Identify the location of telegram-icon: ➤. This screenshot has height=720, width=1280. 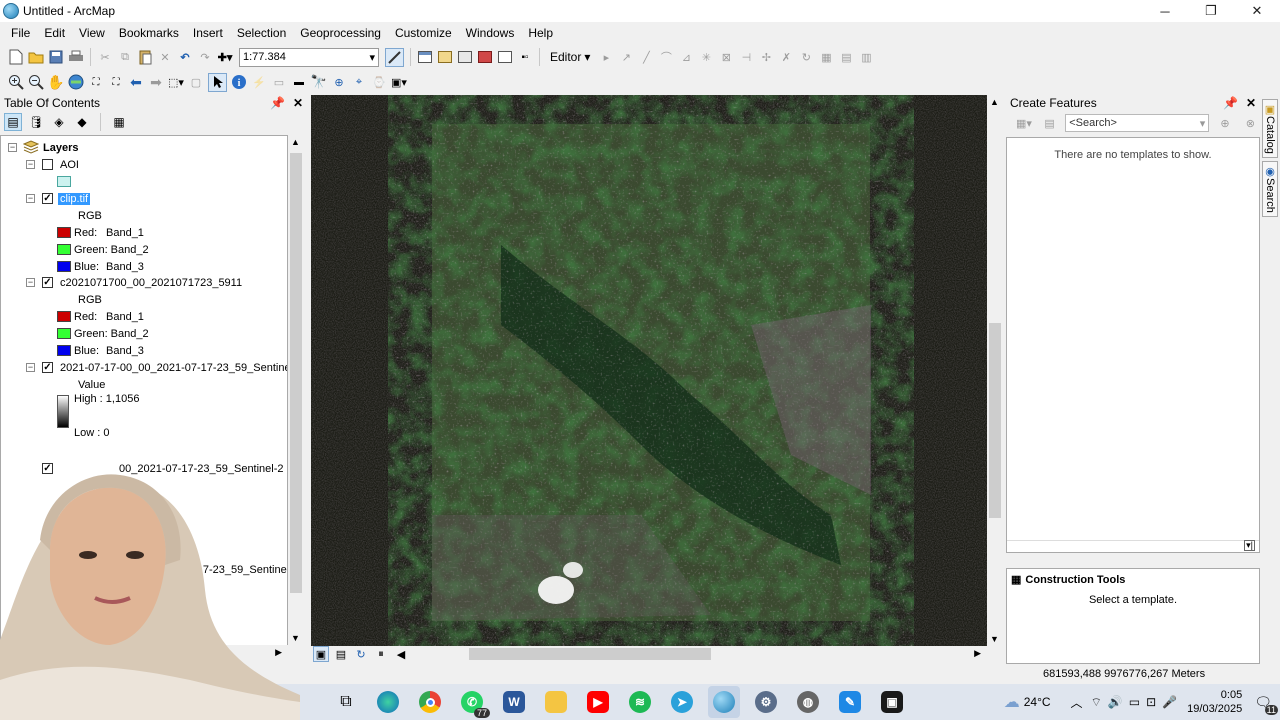
(682, 702).